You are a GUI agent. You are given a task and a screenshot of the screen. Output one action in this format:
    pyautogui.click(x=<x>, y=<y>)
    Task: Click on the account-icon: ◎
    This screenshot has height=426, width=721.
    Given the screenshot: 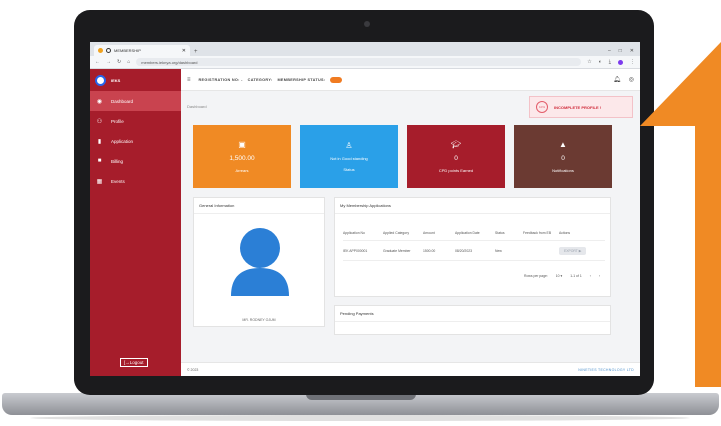 What is the action you would take?
    pyautogui.click(x=631, y=79)
    